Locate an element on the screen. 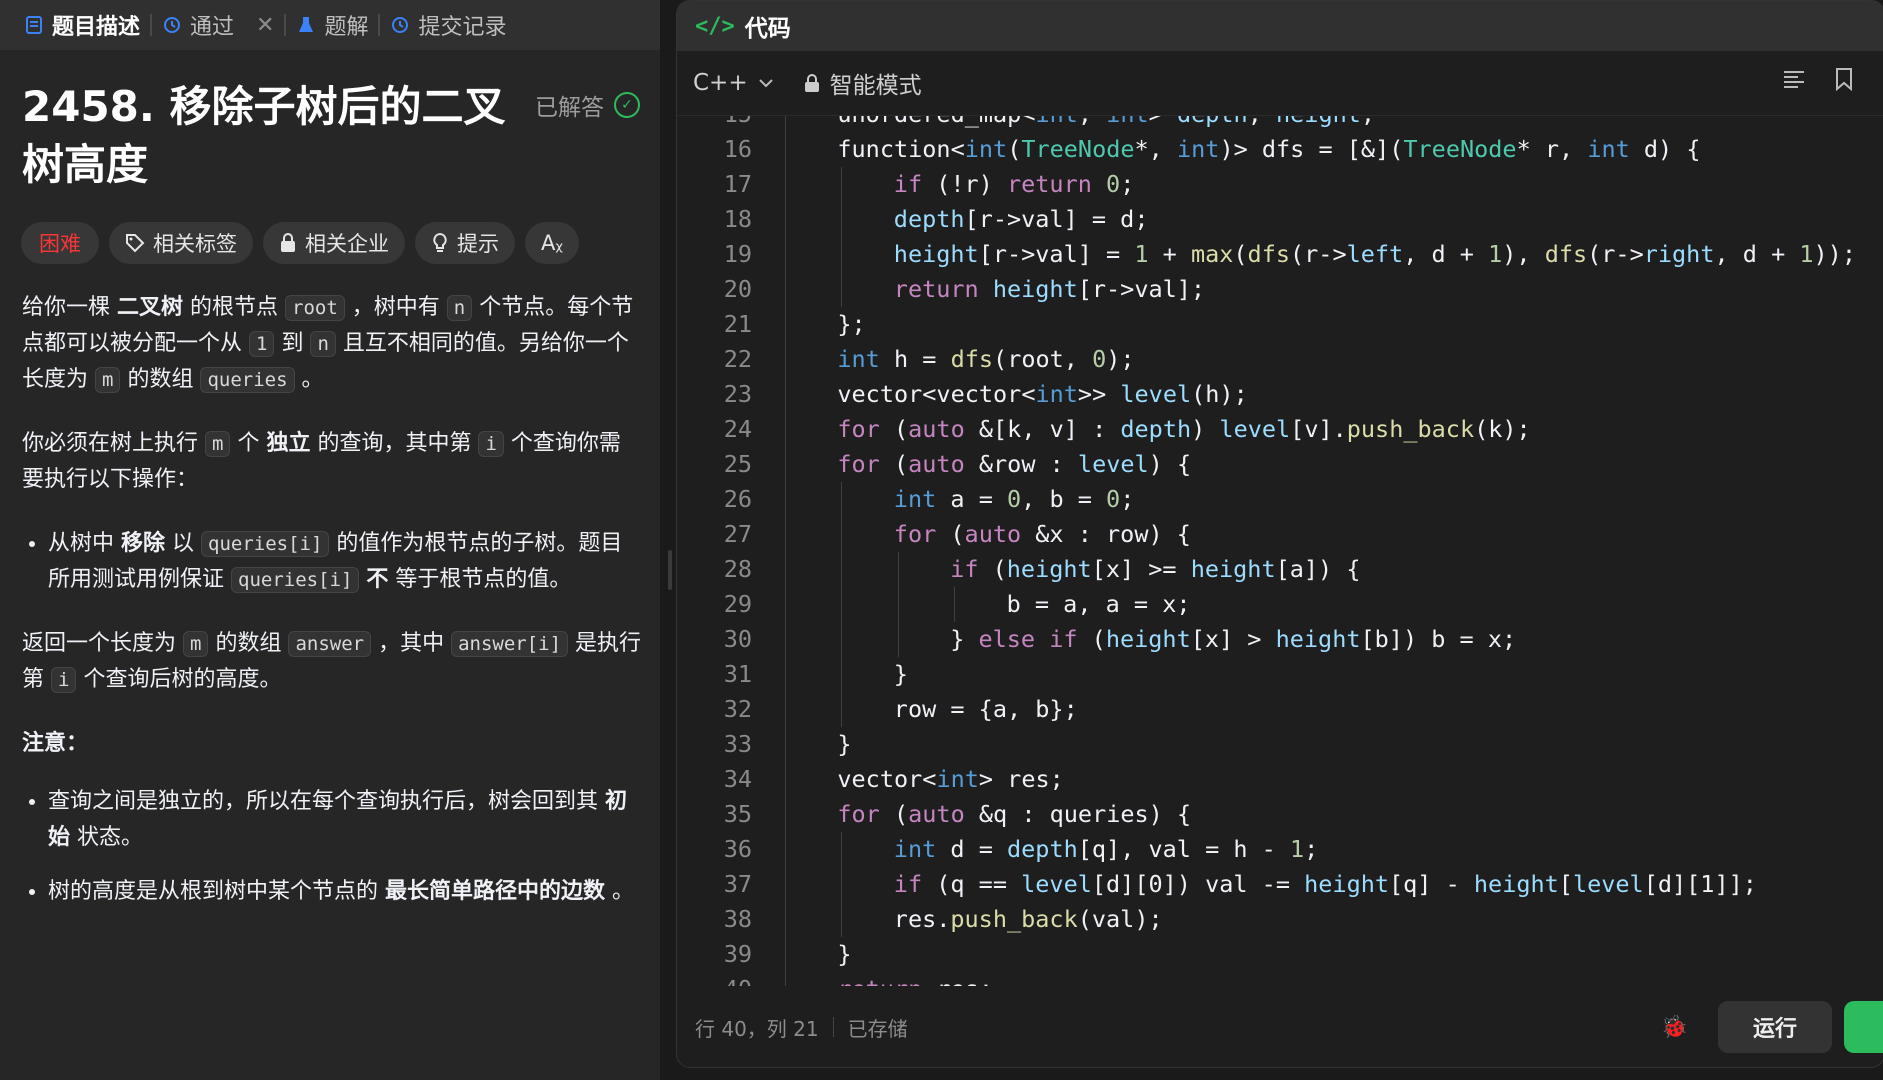 This screenshot has height=1080, width=1883. related-tags-label: 相关标签 is located at coordinates (195, 244).